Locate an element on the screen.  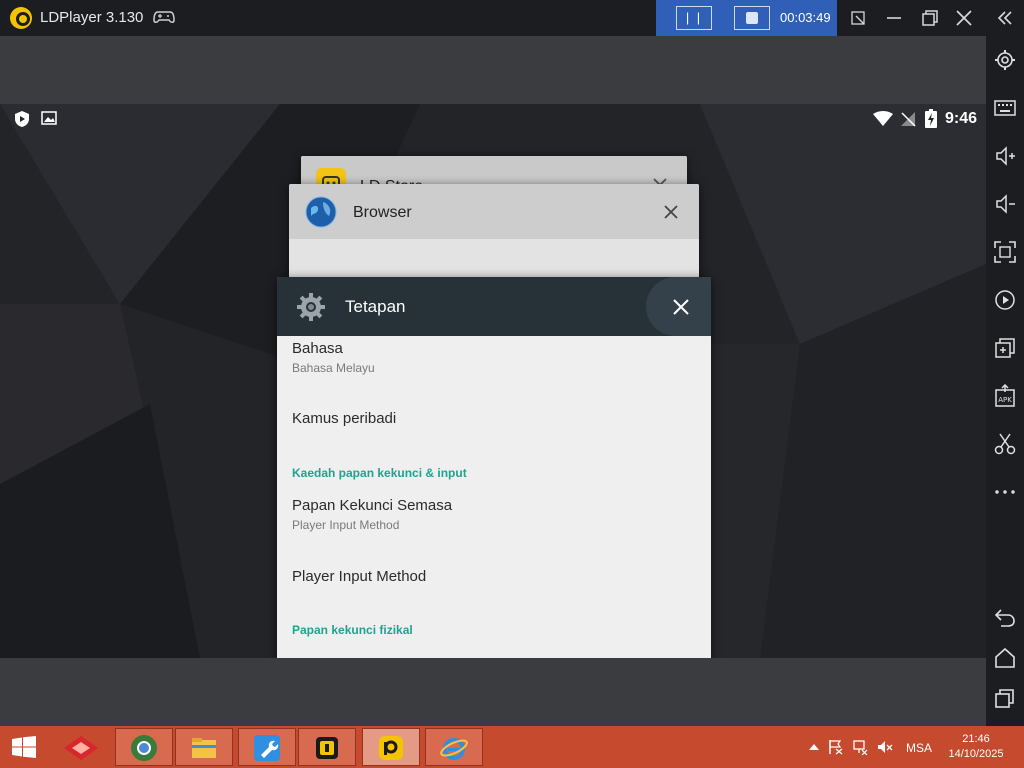
clock-date: 14/10/2025 is located at coordinates (976, 754).